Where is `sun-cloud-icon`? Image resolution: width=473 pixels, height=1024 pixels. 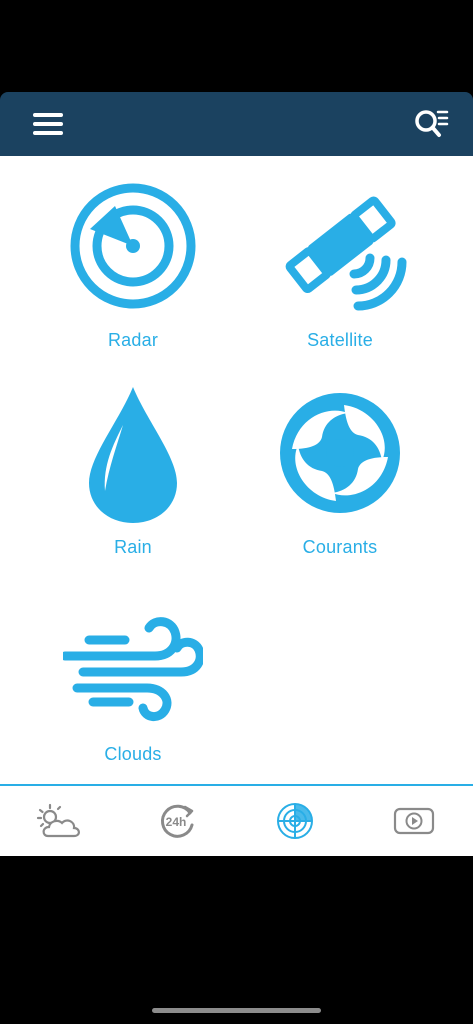 sun-cloud-icon is located at coordinates (58, 820).